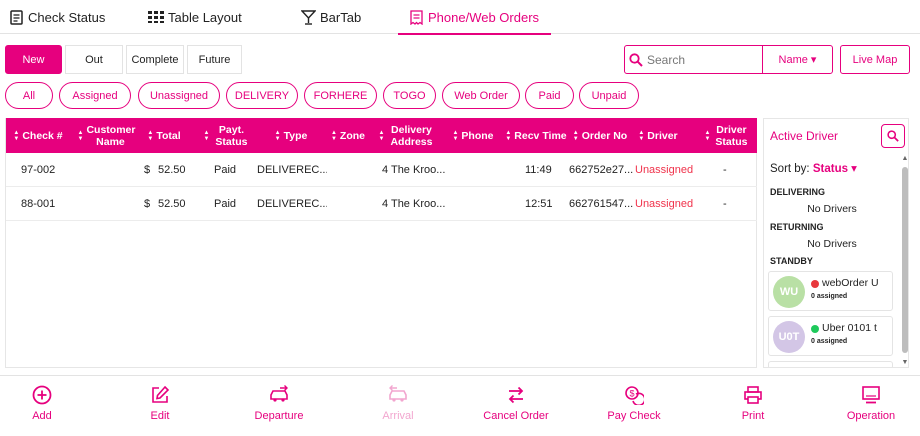 The width and height of the screenshot is (920, 436). What do you see at coordinates (147, 170) in the screenshot?
I see `cell-currency: $` at bounding box center [147, 170].